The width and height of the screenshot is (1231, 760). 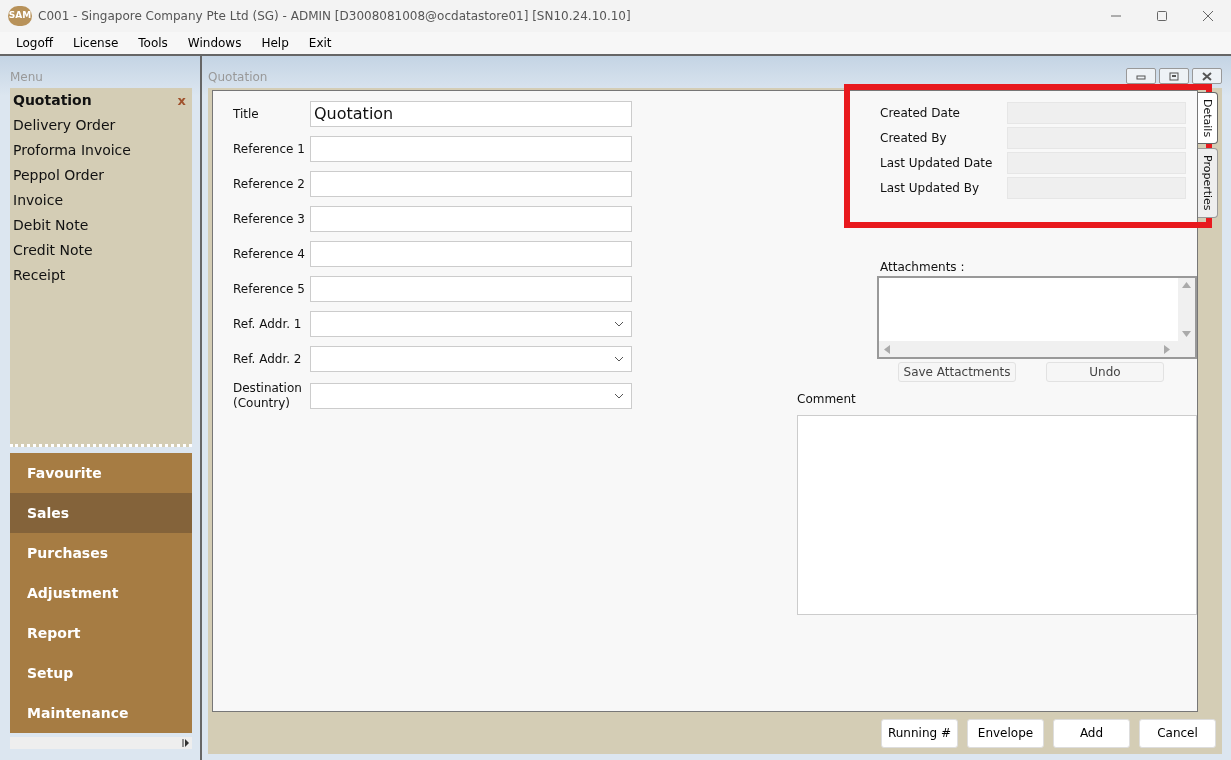 What do you see at coordinates (101, 150) in the screenshot?
I see `sidebar-item: Proforma Invoice` at bounding box center [101, 150].